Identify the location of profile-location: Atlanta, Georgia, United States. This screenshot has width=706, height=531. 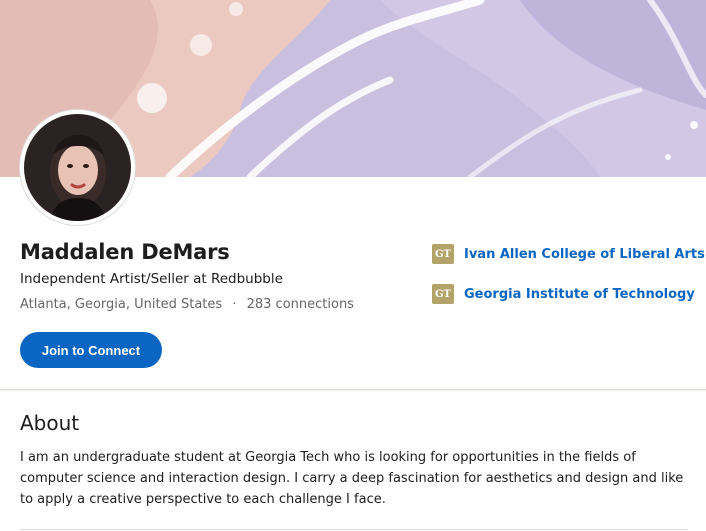
(121, 304).